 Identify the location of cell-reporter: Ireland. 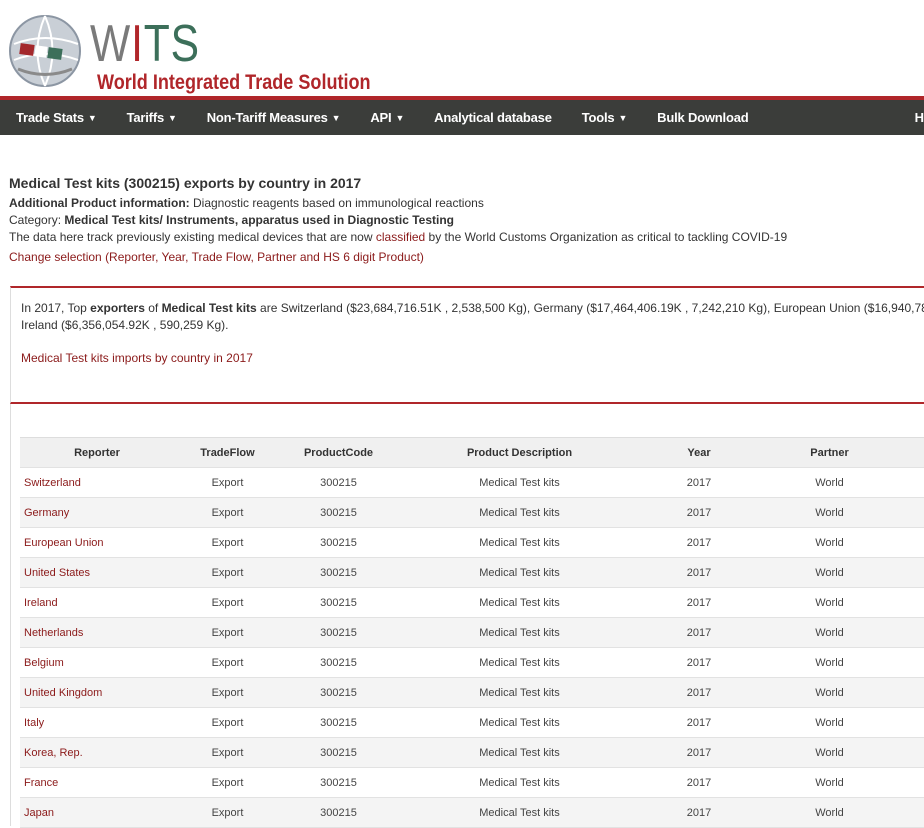
(97, 603).